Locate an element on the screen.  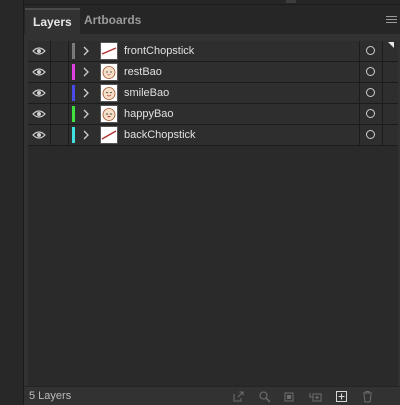
create-new-layer-icon is located at coordinates (341, 396).